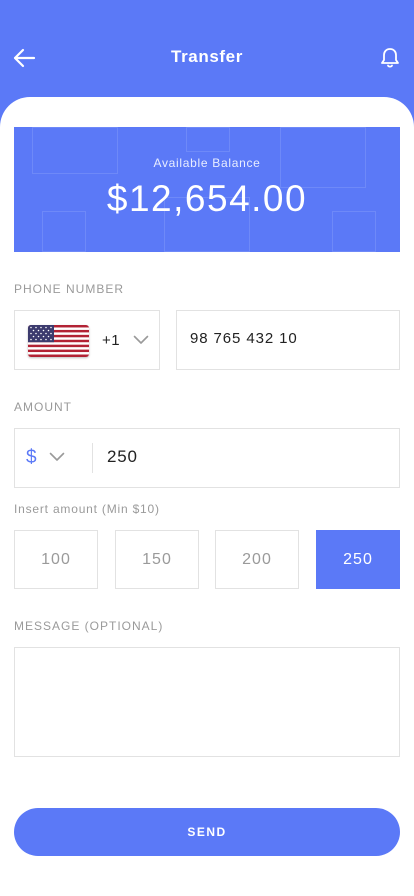 The width and height of the screenshot is (414, 896). I want to click on amount-input, so click(247, 457).